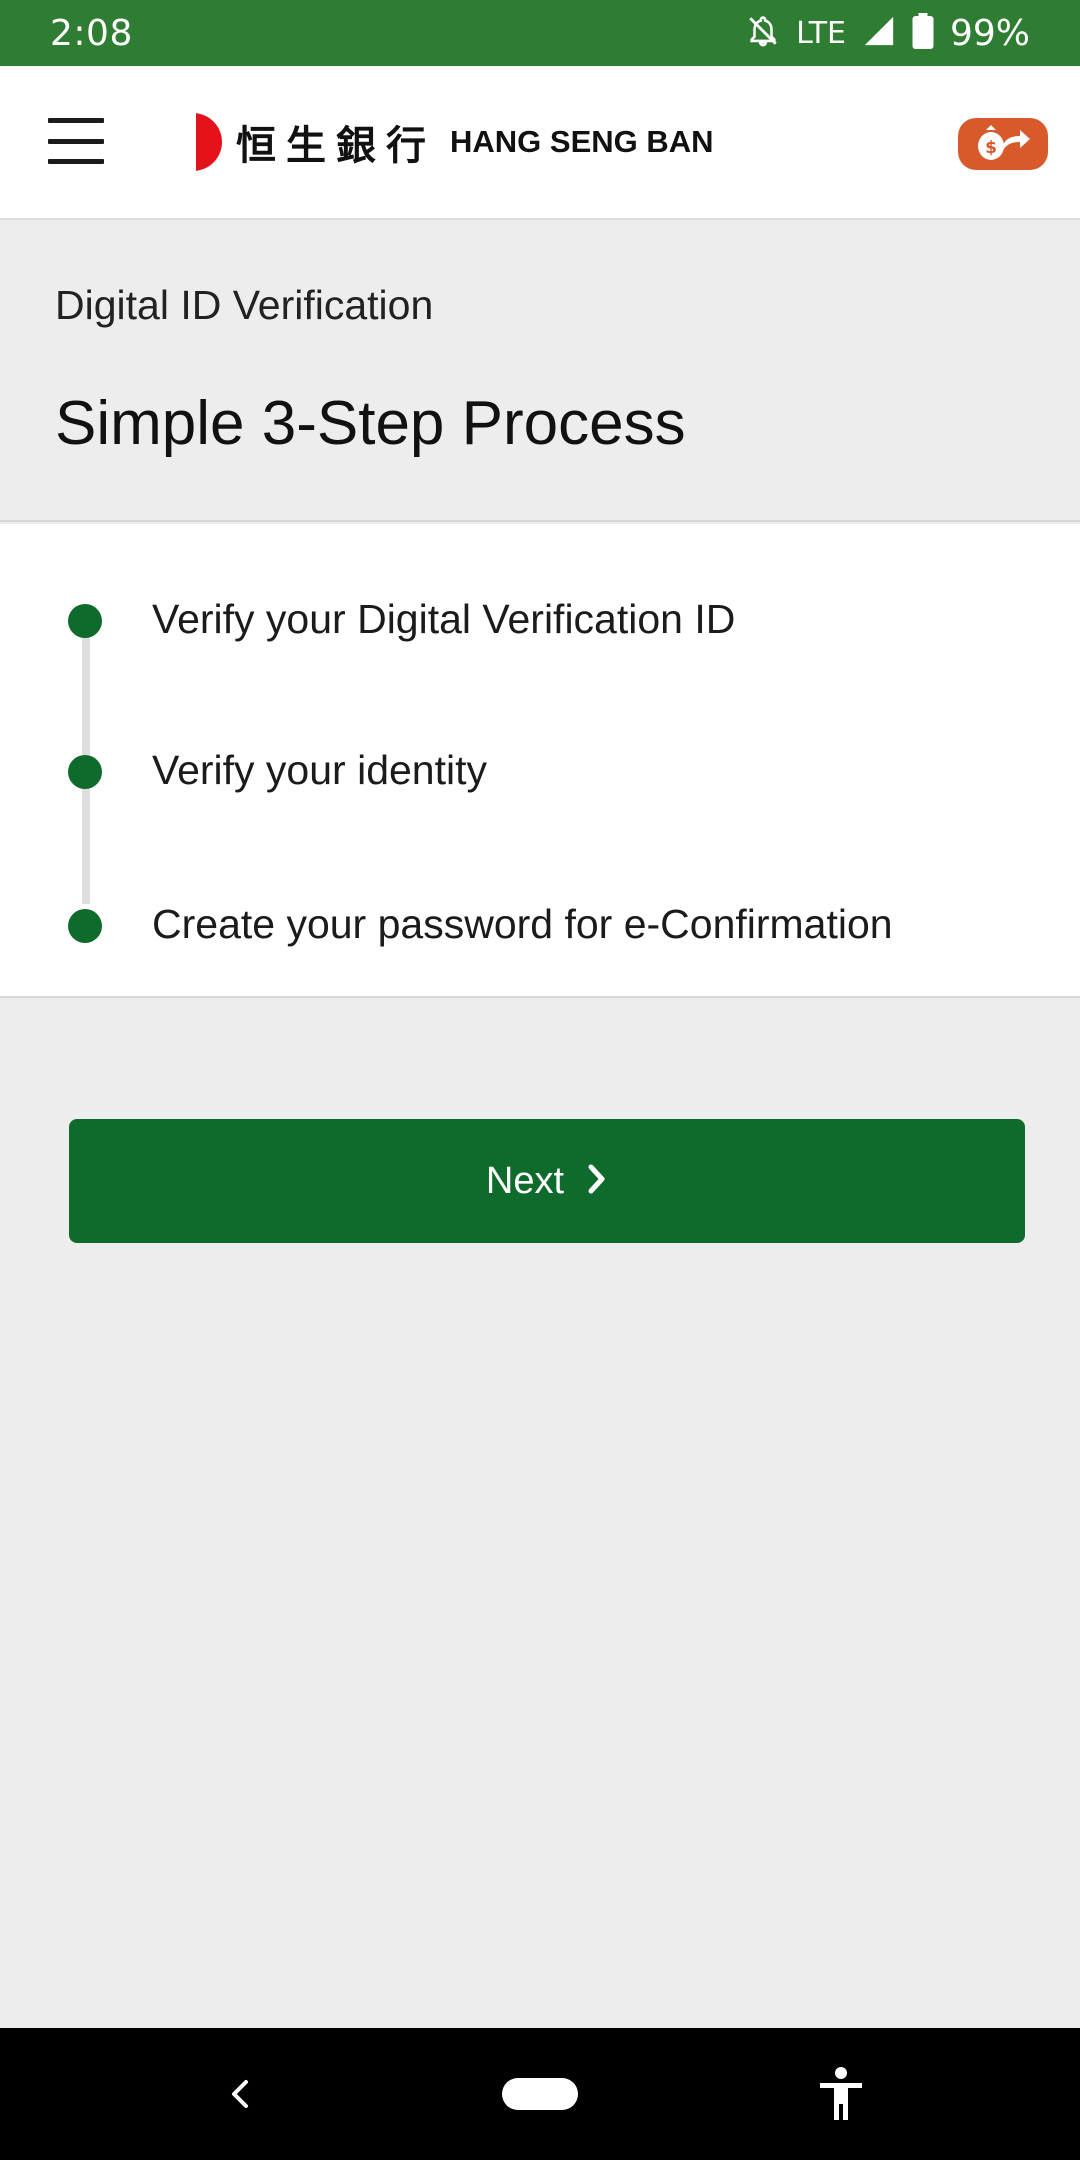  What do you see at coordinates (540, 33) in the screenshot?
I see `status-bar: 2:08 LTE 99%` at bounding box center [540, 33].